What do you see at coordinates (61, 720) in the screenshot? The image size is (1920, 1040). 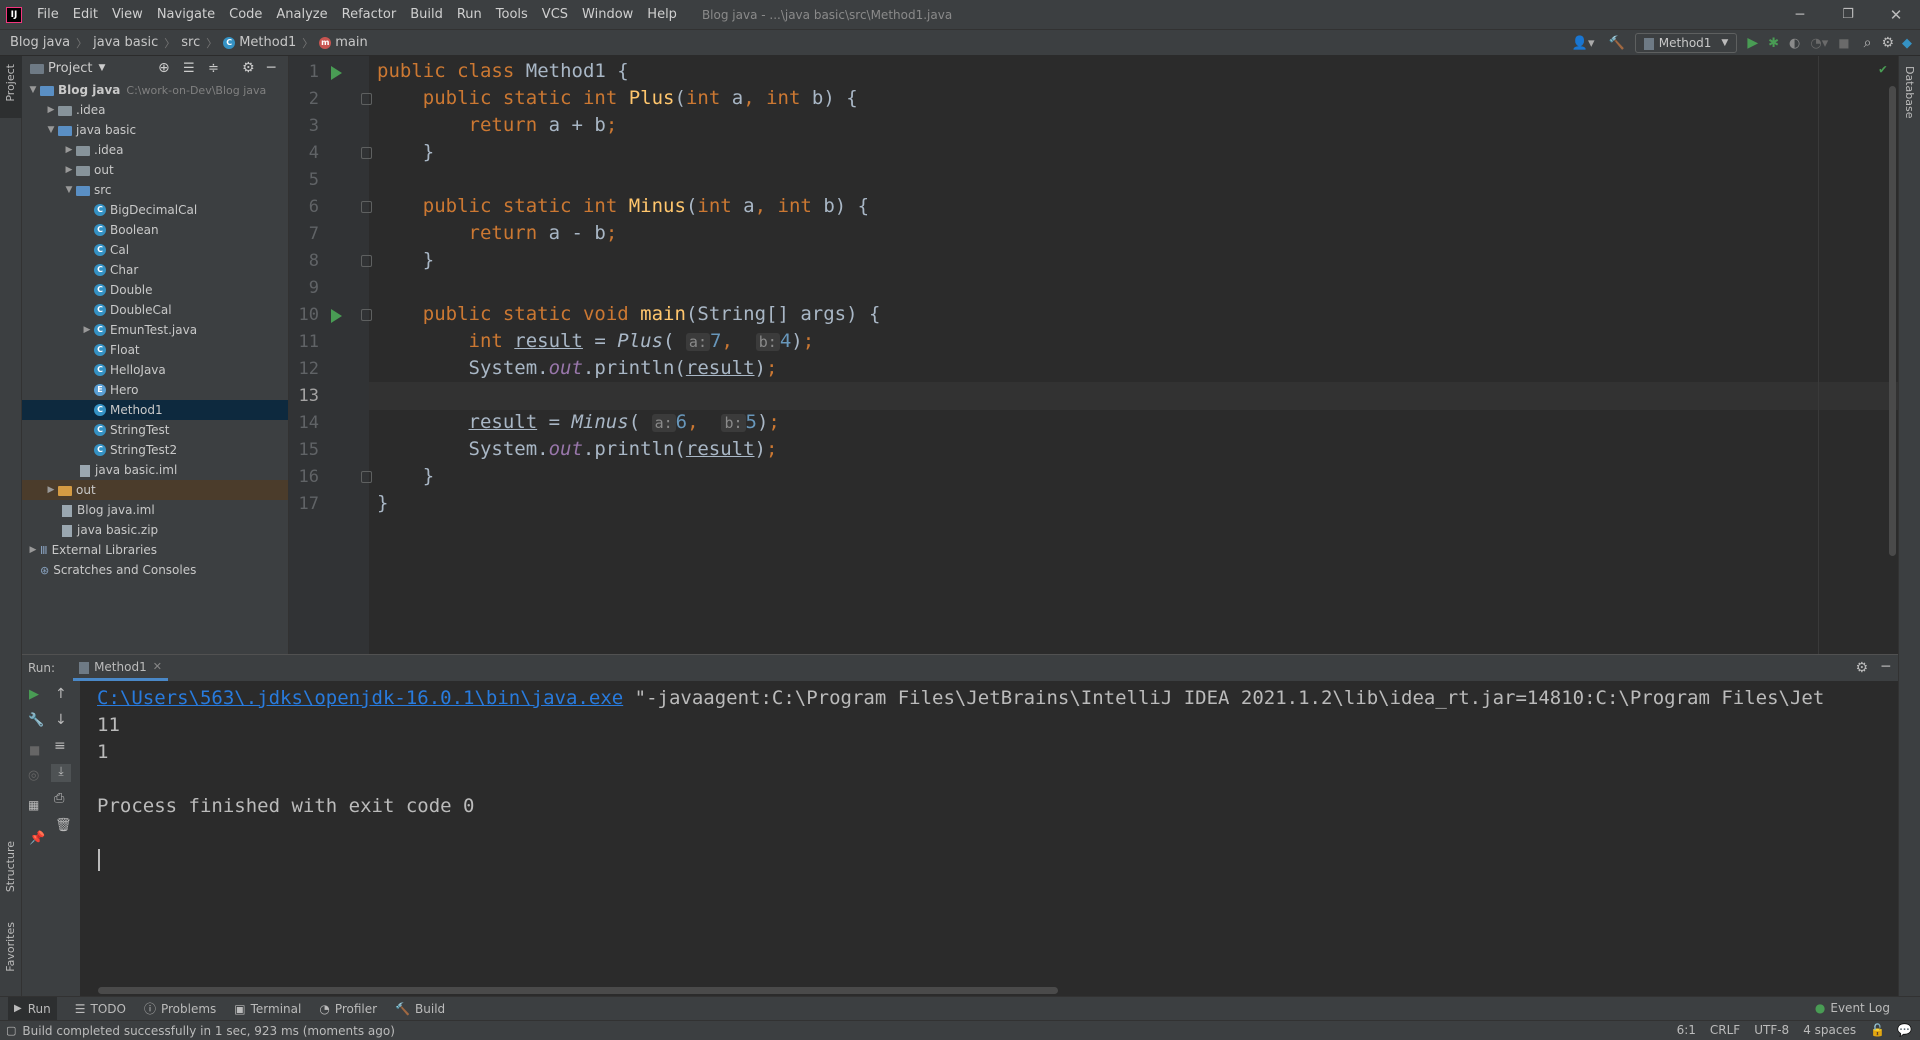 I see `down-arrow-icon: ↓` at bounding box center [61, 720].